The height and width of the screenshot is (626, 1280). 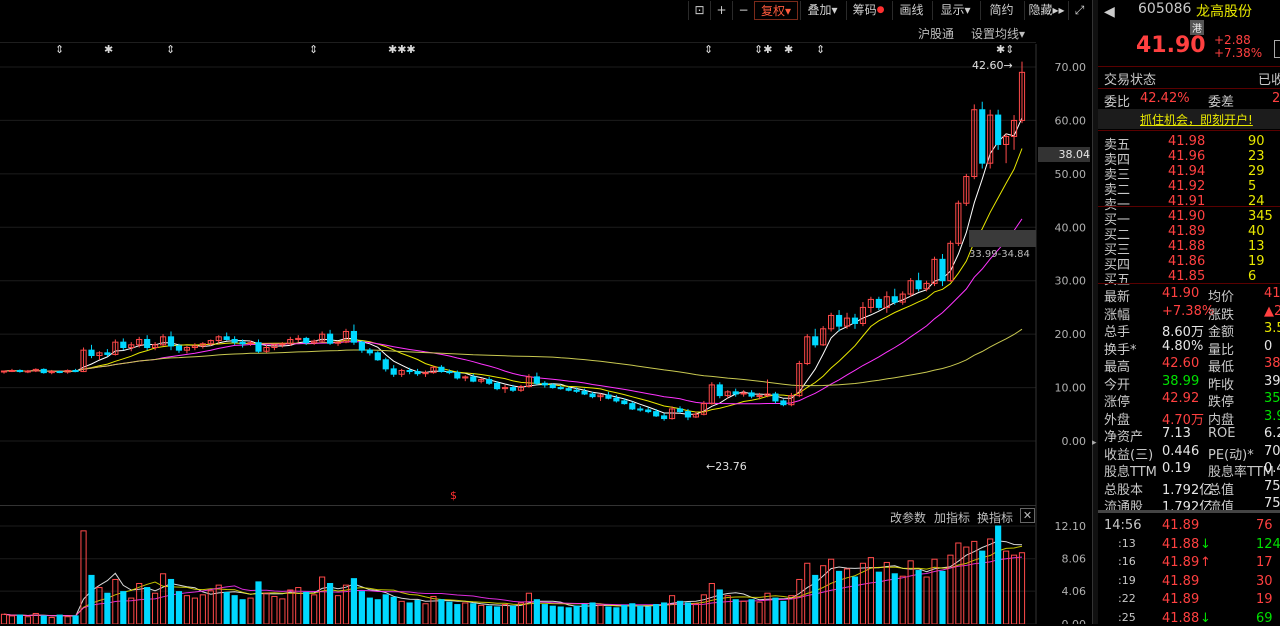 I want to click on display-button: 显示▾, so click(x=955, y=10).